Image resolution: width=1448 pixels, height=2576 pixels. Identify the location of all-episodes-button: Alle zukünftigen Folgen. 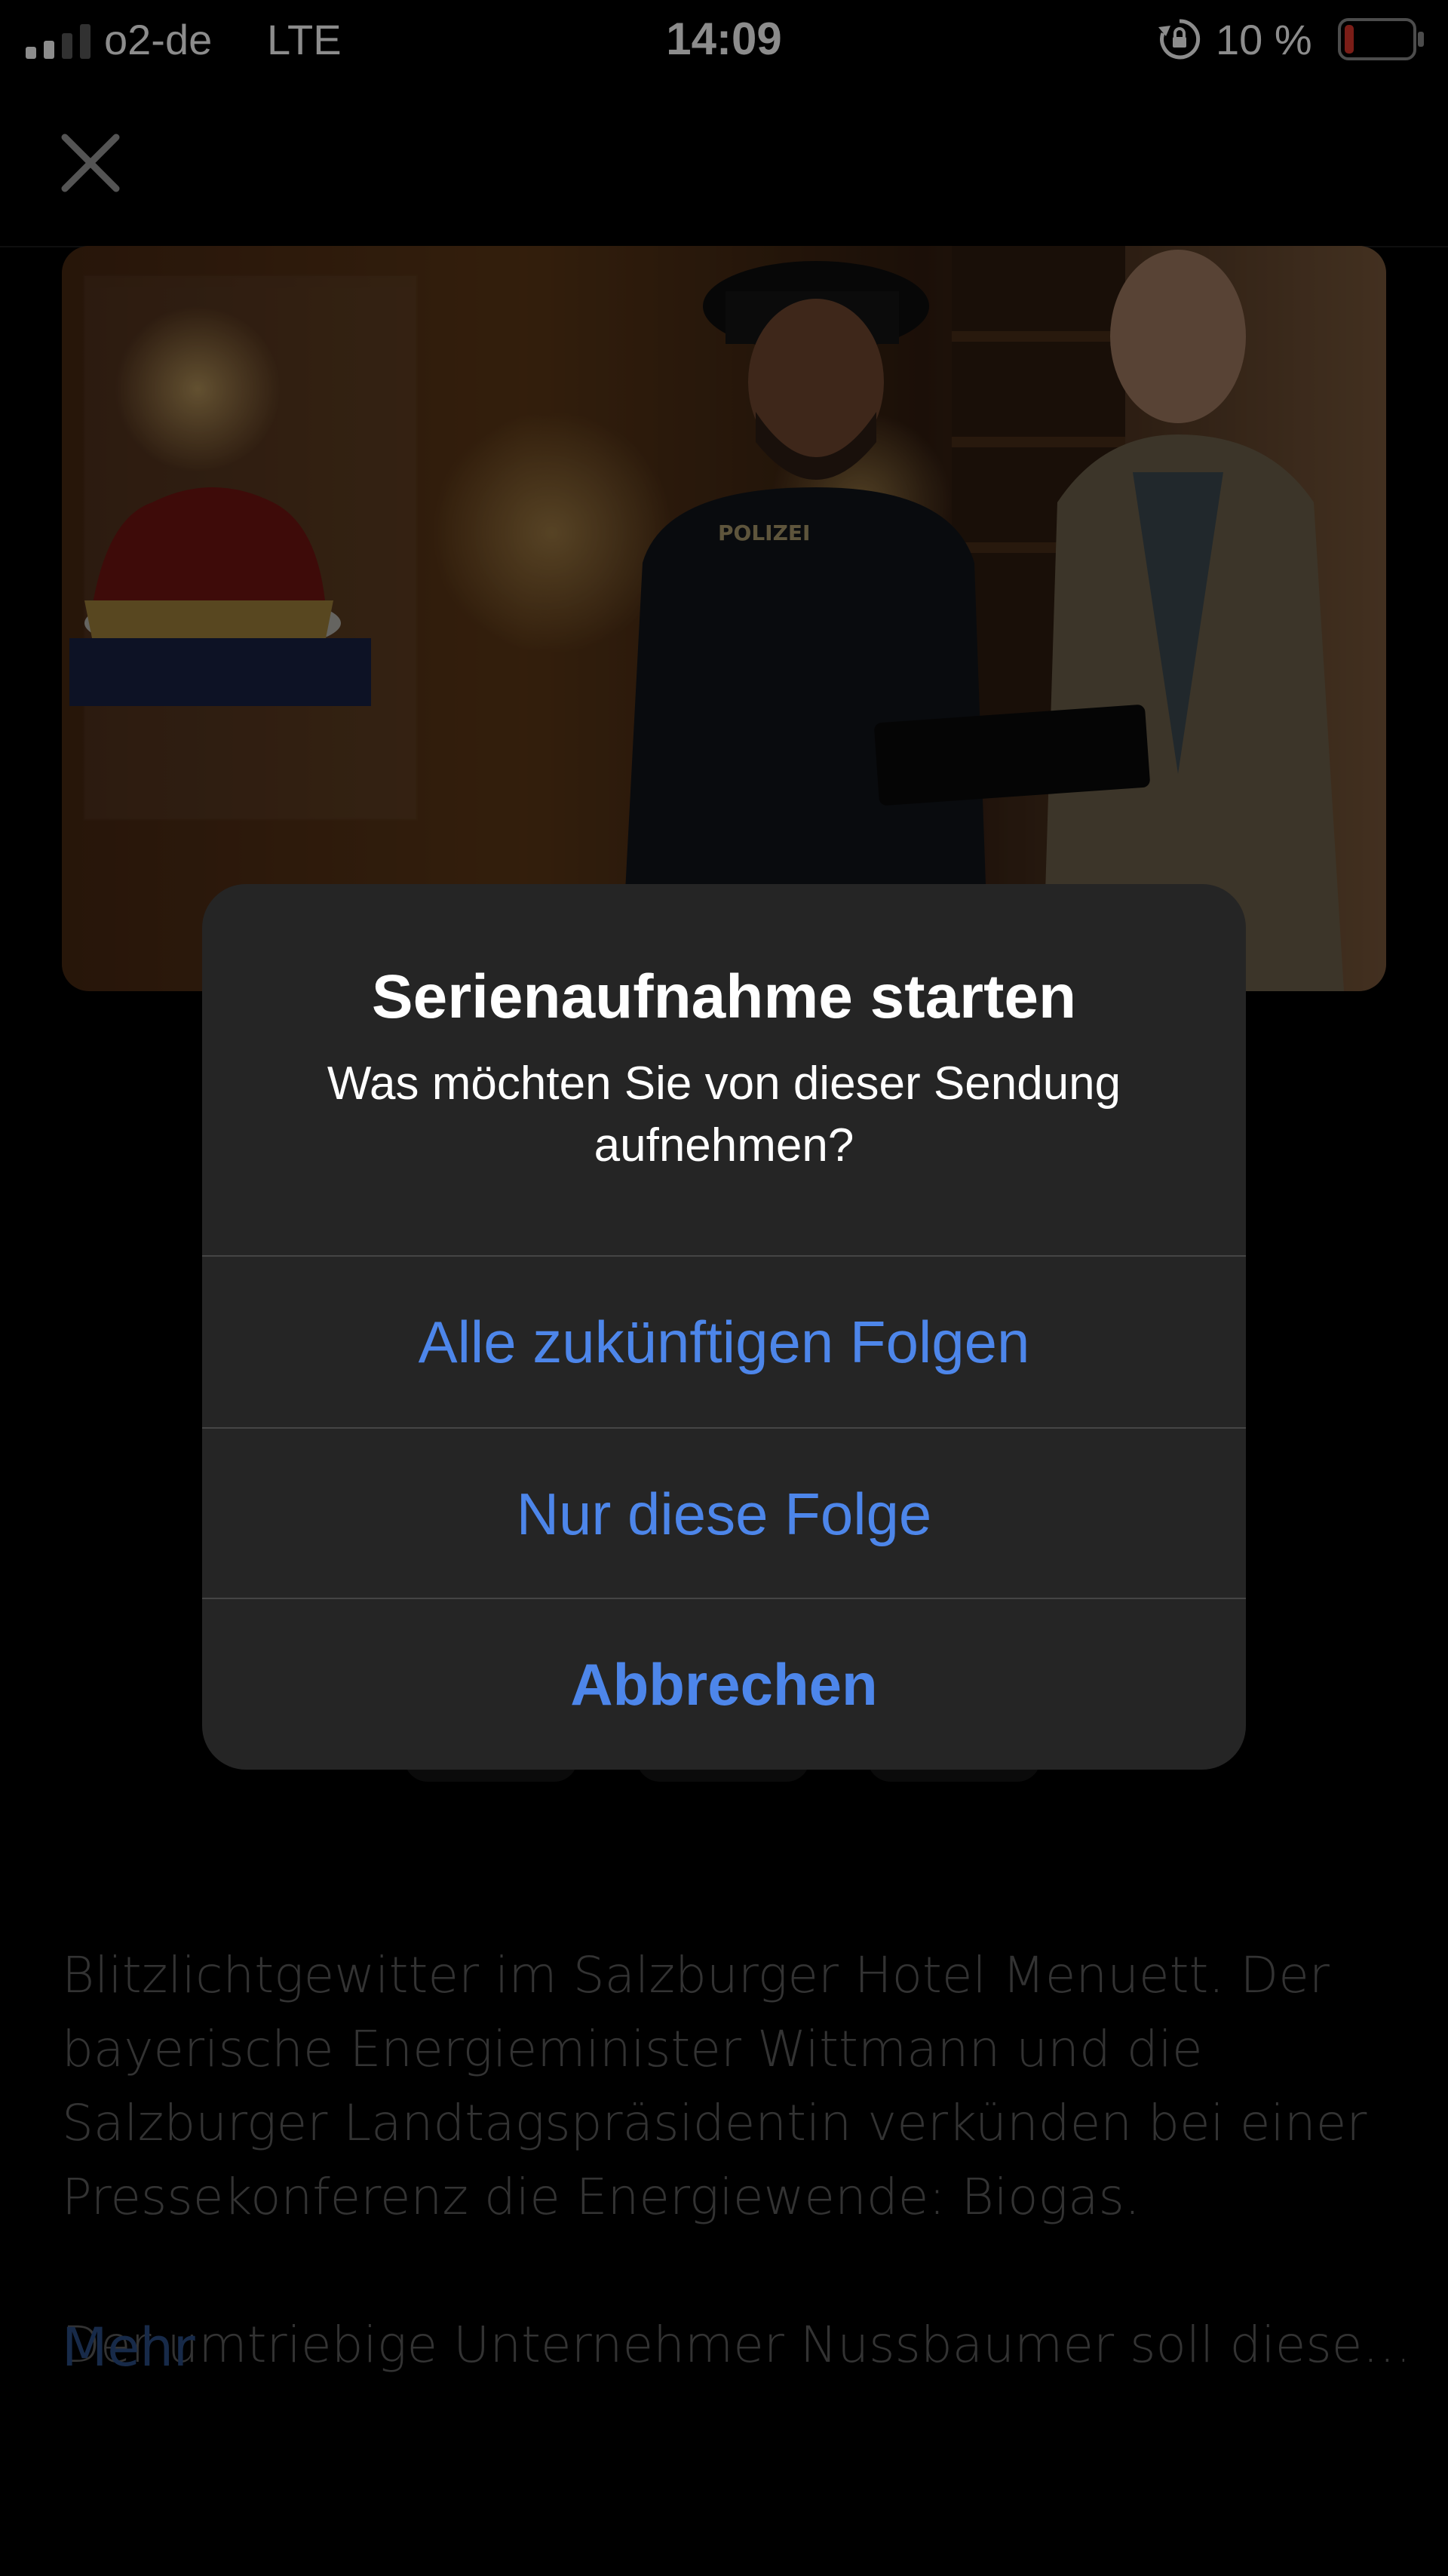
(724, 1342).